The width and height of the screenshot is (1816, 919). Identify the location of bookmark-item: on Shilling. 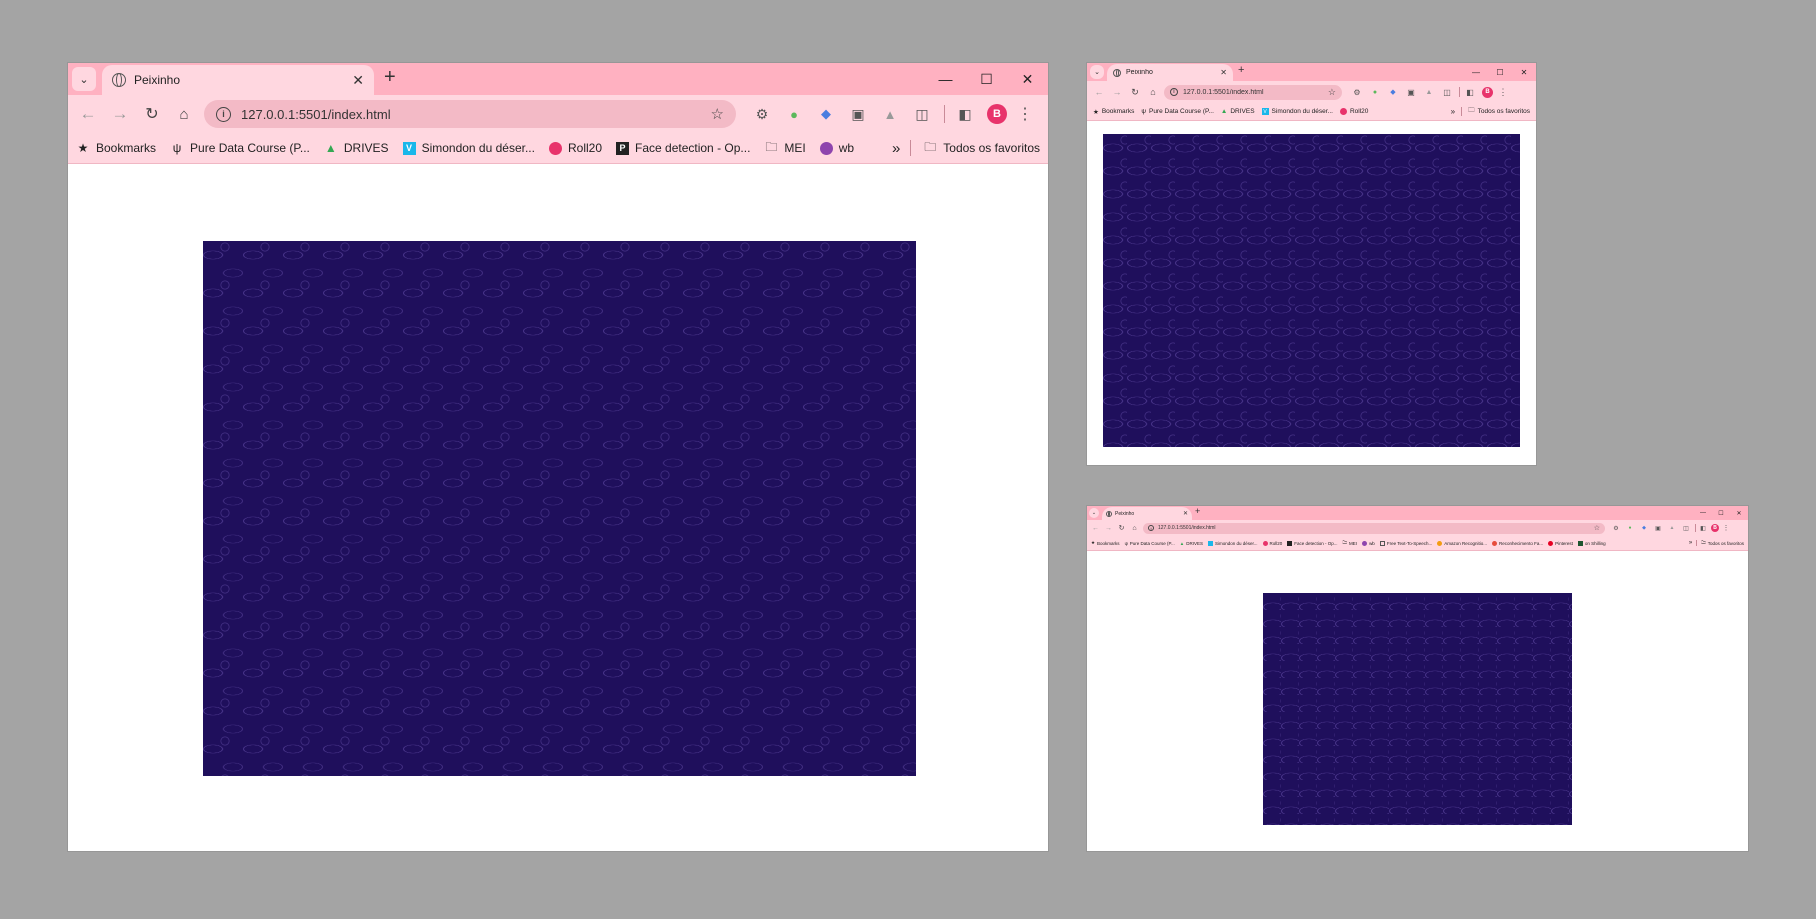
(1591, 543).